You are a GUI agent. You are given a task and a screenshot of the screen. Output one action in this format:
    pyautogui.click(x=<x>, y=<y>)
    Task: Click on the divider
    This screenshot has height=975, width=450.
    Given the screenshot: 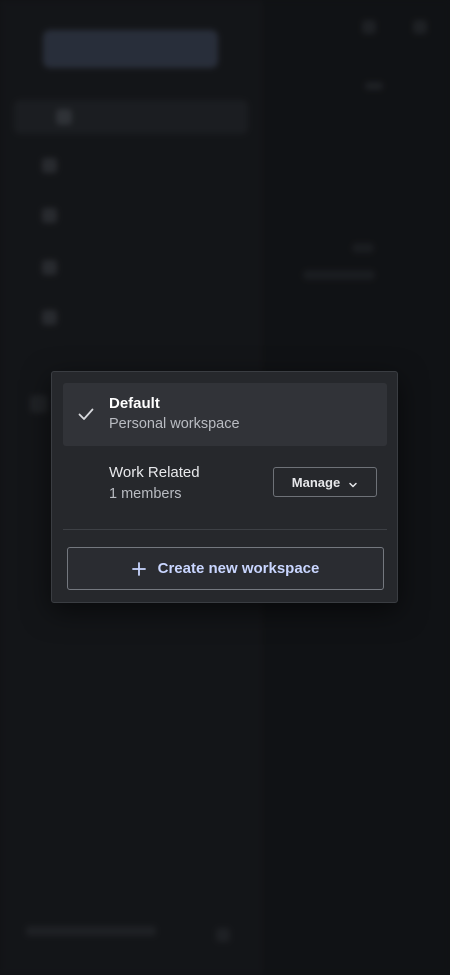 What is the action you would take?
    pyautogui.click(x=225, y=529)
    